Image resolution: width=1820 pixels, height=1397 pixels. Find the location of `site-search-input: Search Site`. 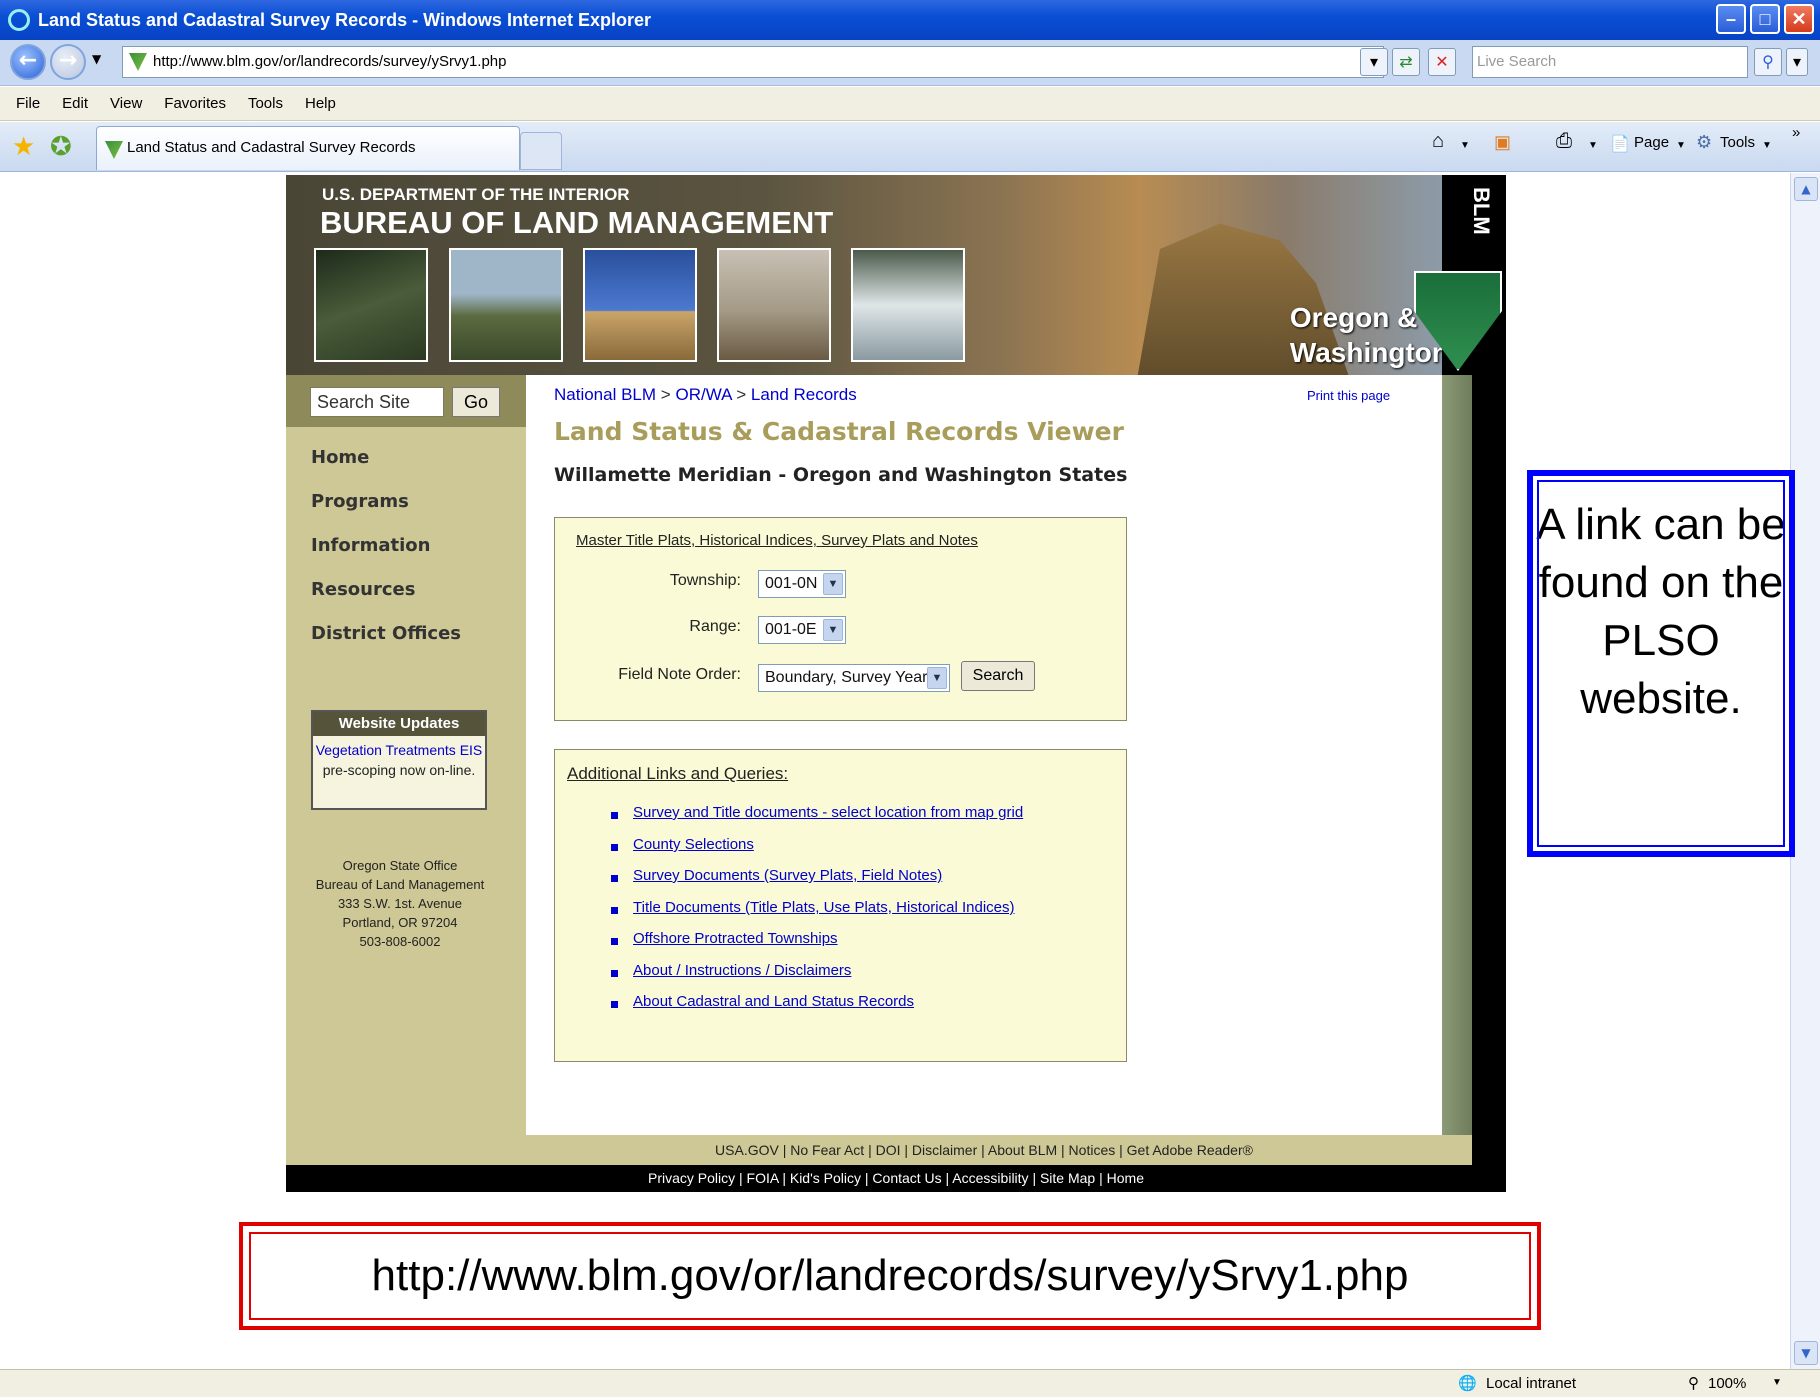

site-search-input: Search Site is located at coordinates (377, 402).